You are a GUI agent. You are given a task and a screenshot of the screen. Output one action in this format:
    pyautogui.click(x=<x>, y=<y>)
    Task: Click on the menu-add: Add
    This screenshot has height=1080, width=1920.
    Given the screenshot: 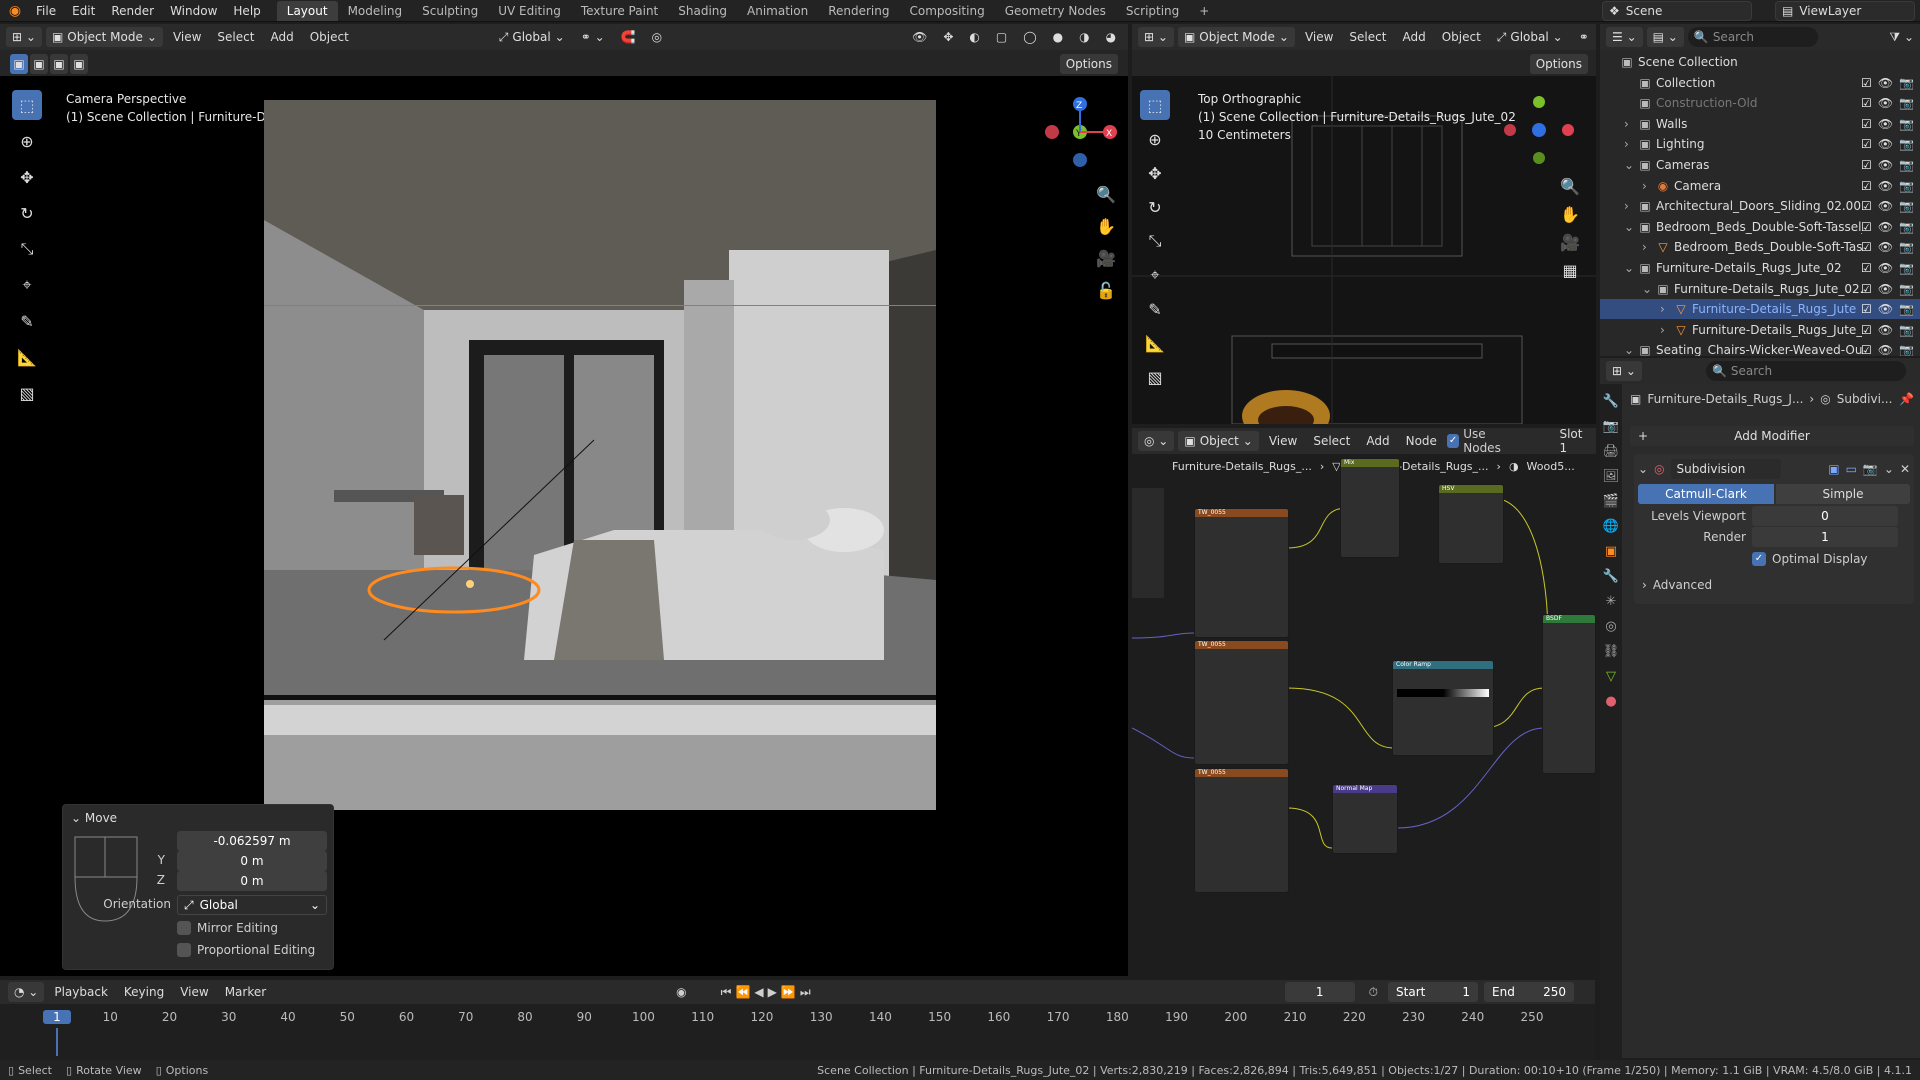 What is the action you would take?
    pyautogui.click(x=281, y=37)
    